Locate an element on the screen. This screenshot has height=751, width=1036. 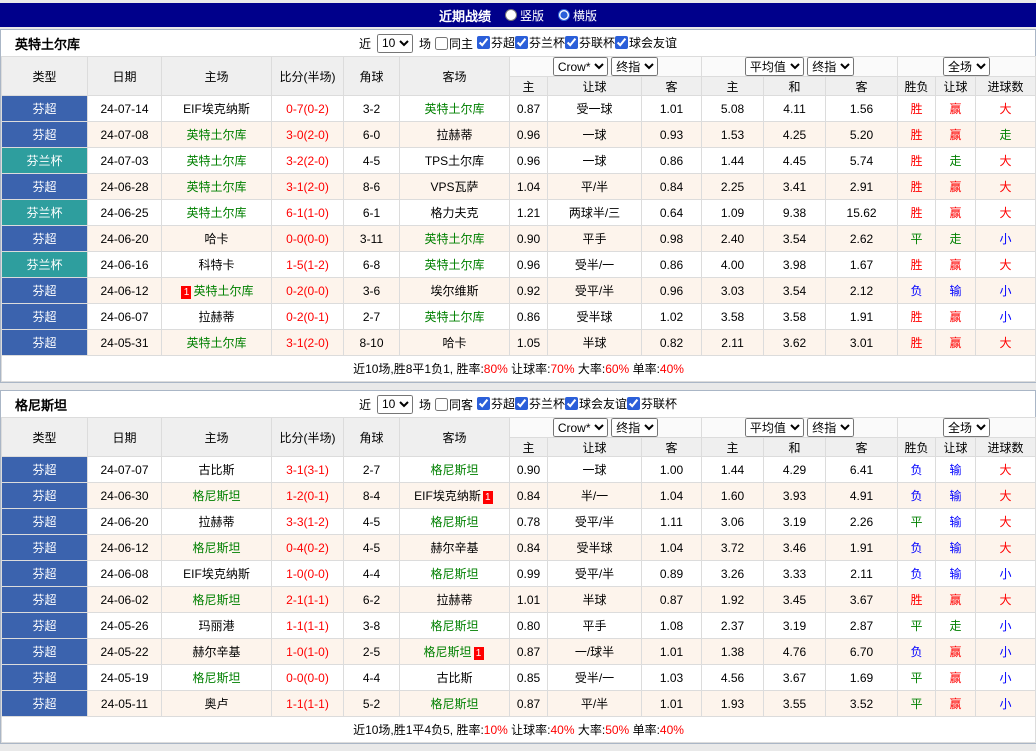
score-cell: 3-0(2-0) is located at coordinates (307, 134).